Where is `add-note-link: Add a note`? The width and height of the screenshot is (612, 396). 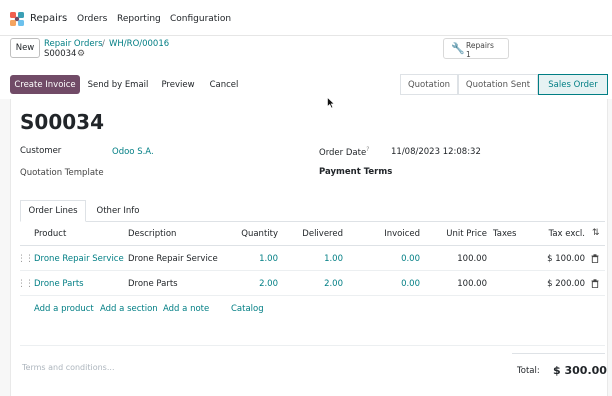 add-note-link: Add a note is located at coordinates (186, 309).